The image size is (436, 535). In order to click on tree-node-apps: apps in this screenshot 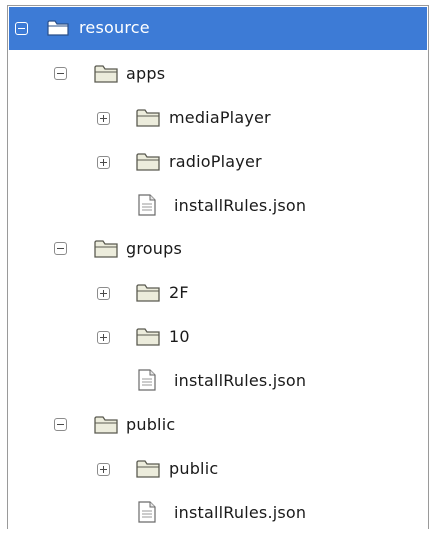, I will do `click(218, 74)`.